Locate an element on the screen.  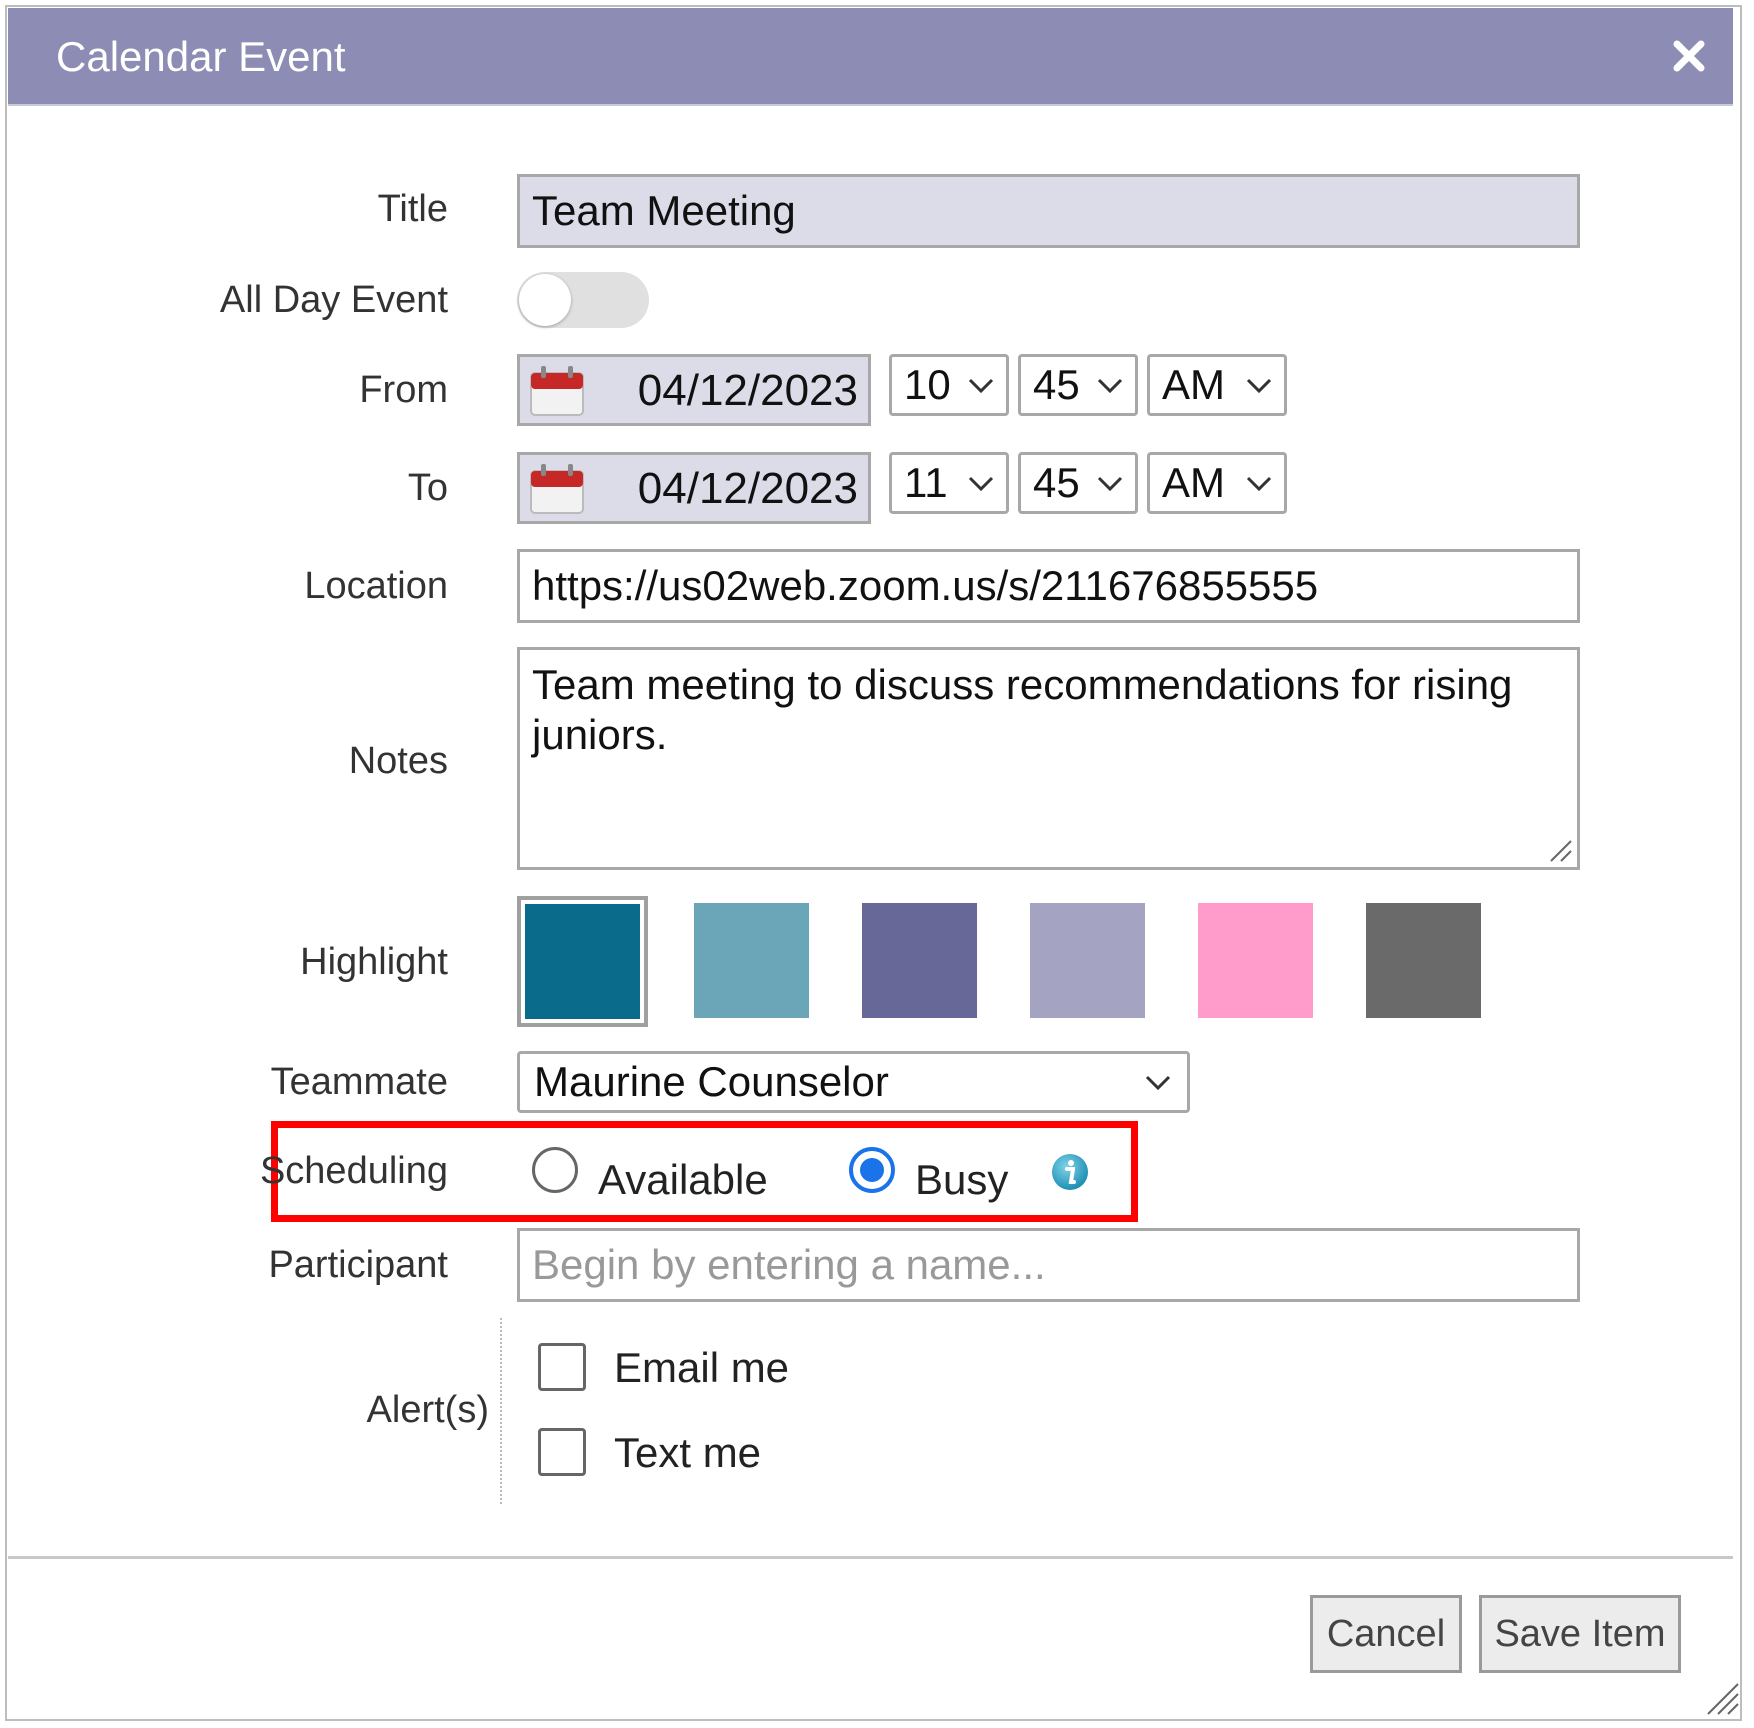
to-hour-select: 11 is located at coordinates (949, 483).